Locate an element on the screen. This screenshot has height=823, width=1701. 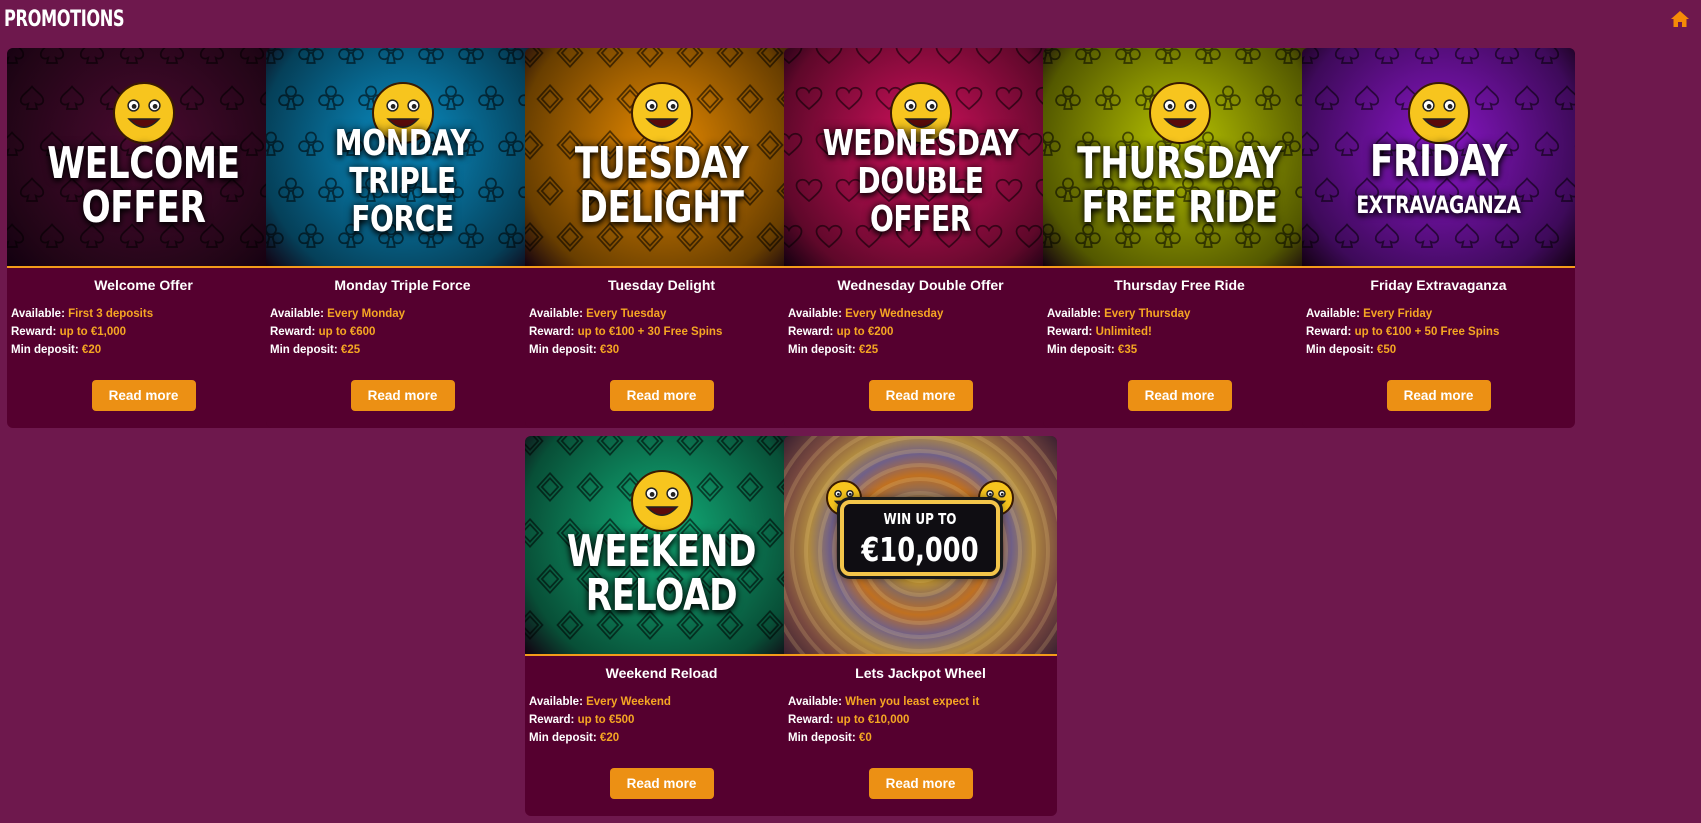
promo-title: Lets Jackpot Wheel is located at coordinates (920, 673).